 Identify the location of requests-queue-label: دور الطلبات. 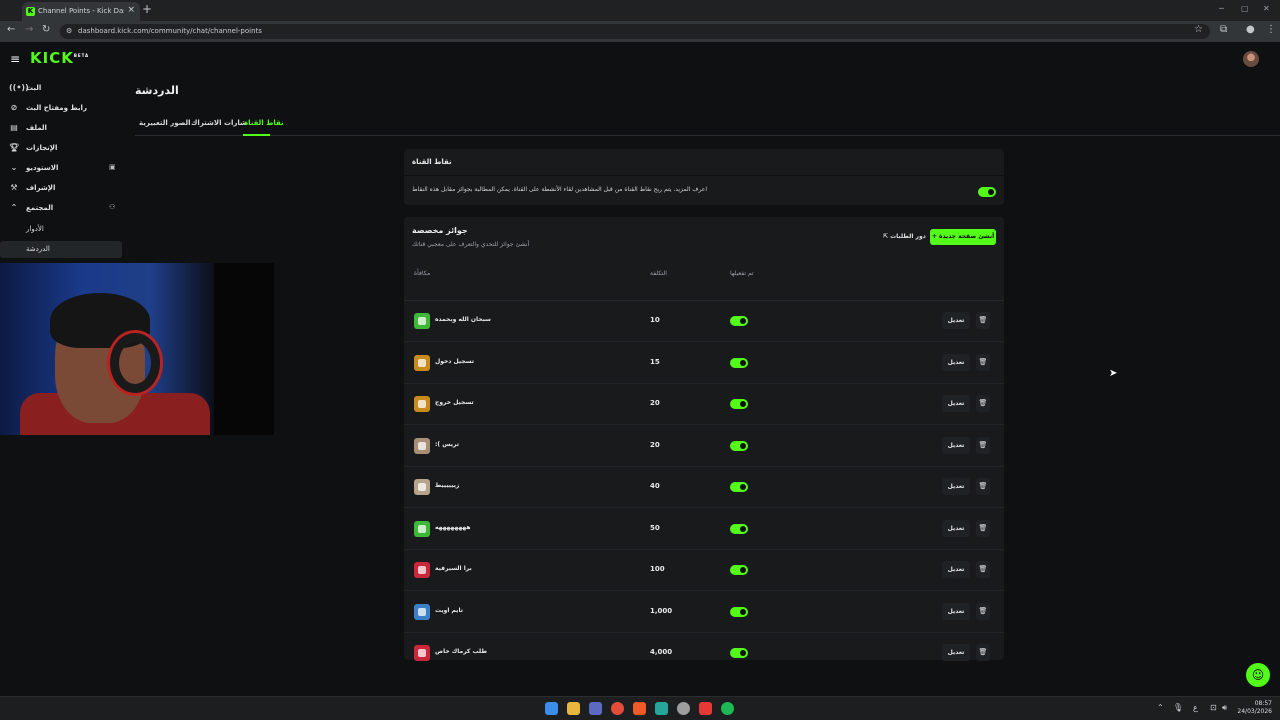
(908, 236).